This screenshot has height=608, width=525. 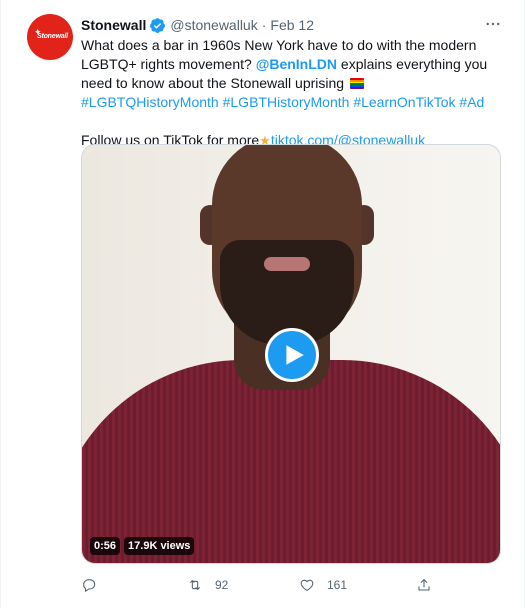 I want to click on video-views: 17.9K views, so click(x=159, y=546).